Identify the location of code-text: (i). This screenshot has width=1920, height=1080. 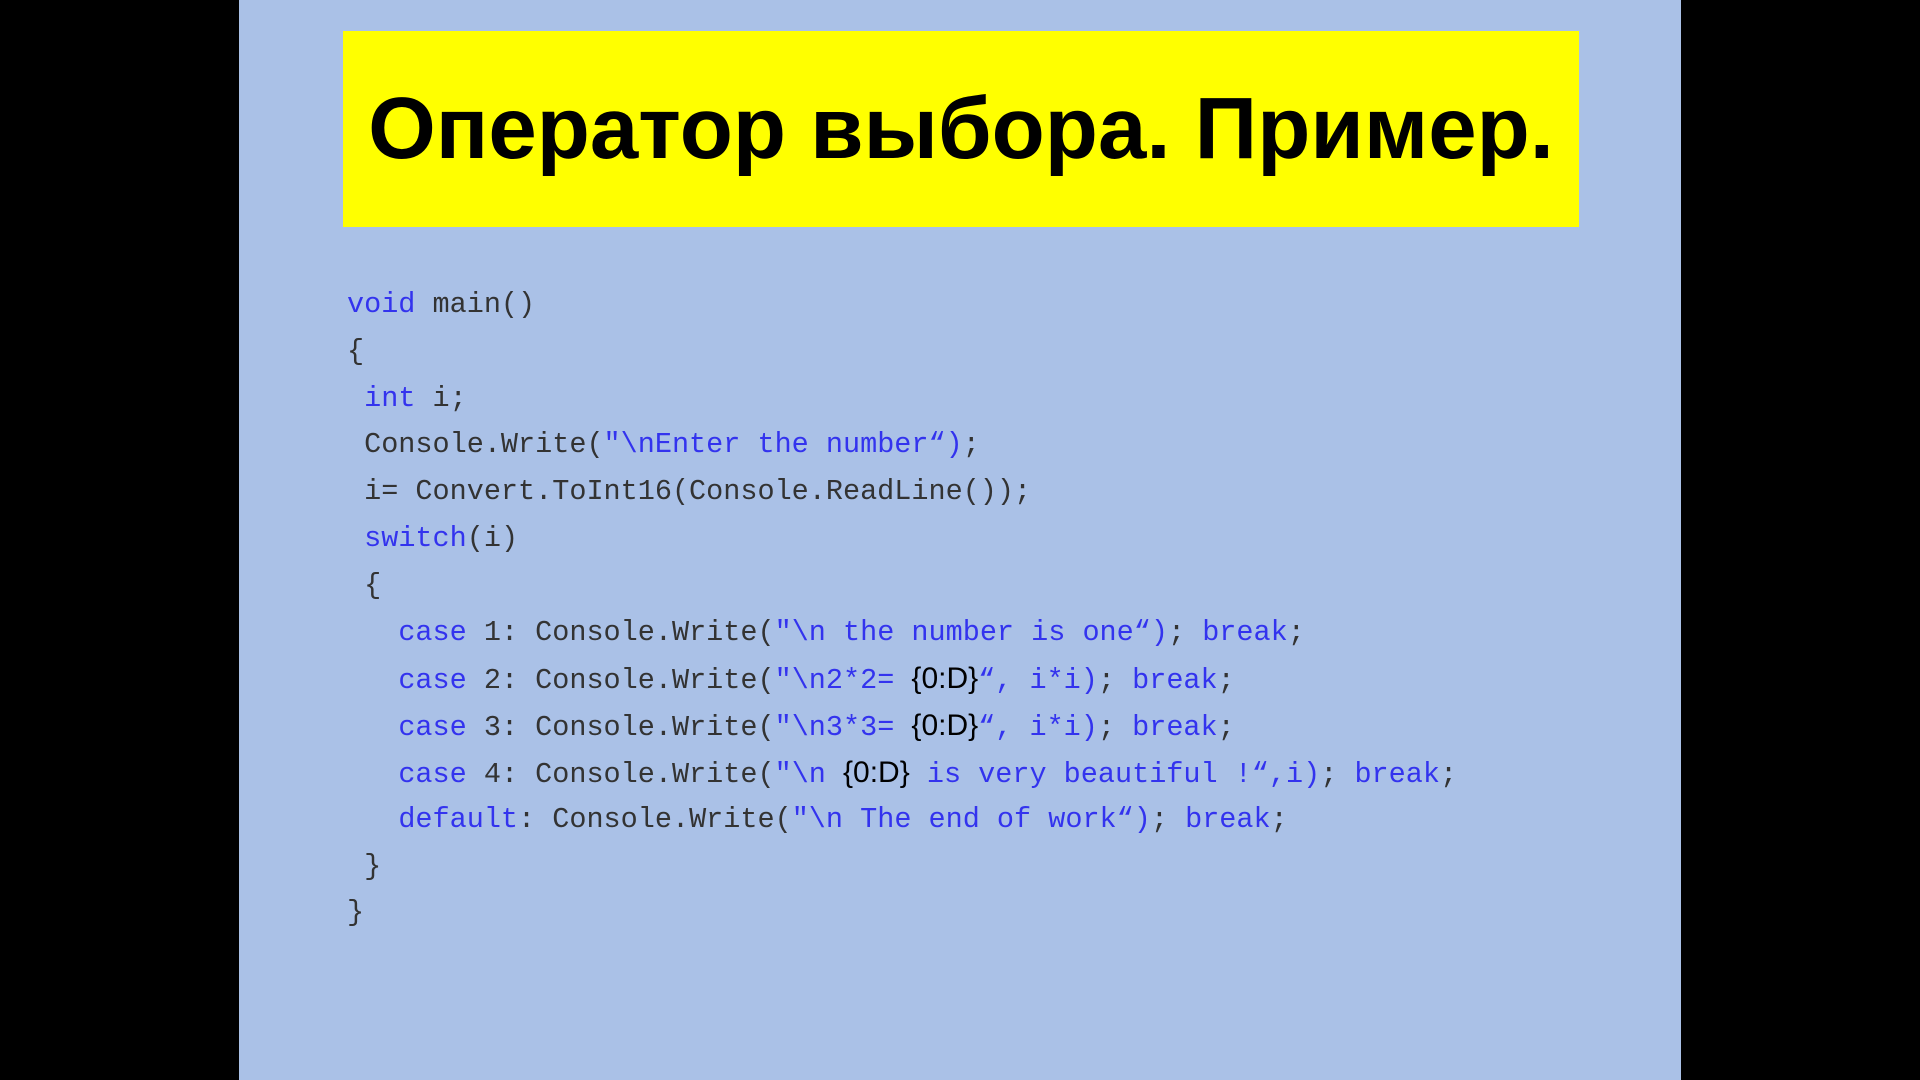
(492, 538).